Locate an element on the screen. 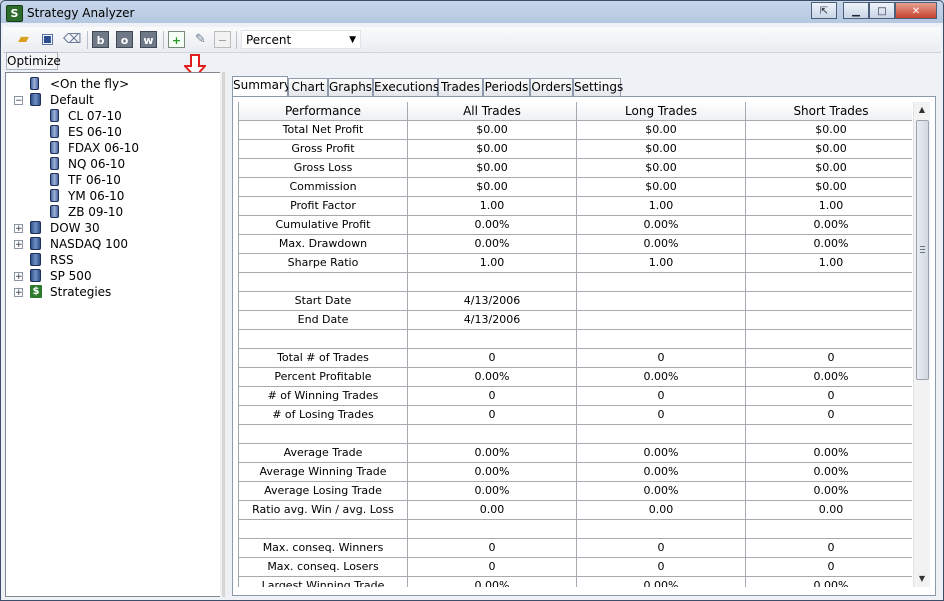  table-row: Sharpe Ratio 1.00 1.00 1.00 is located at coordinates (575, 263).